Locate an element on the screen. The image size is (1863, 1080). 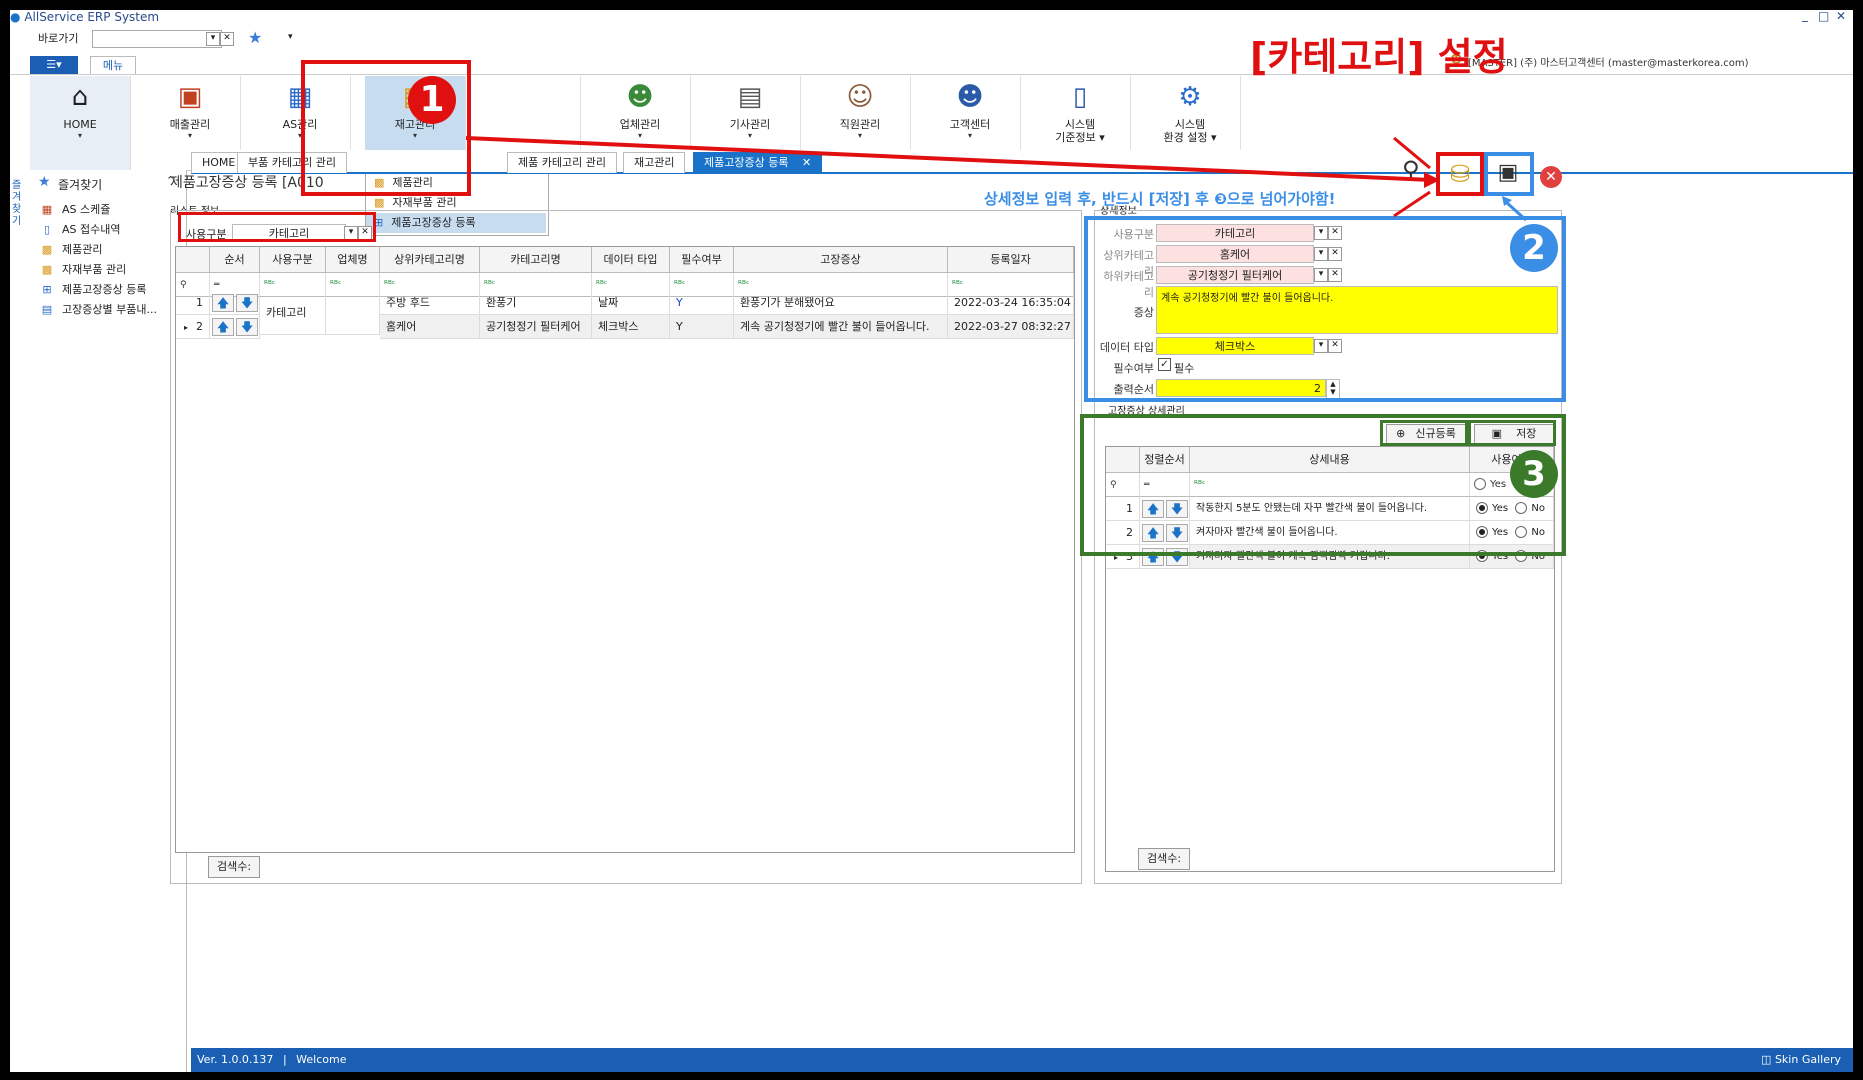
annotation-arrows is located at coordinates (996, 179).